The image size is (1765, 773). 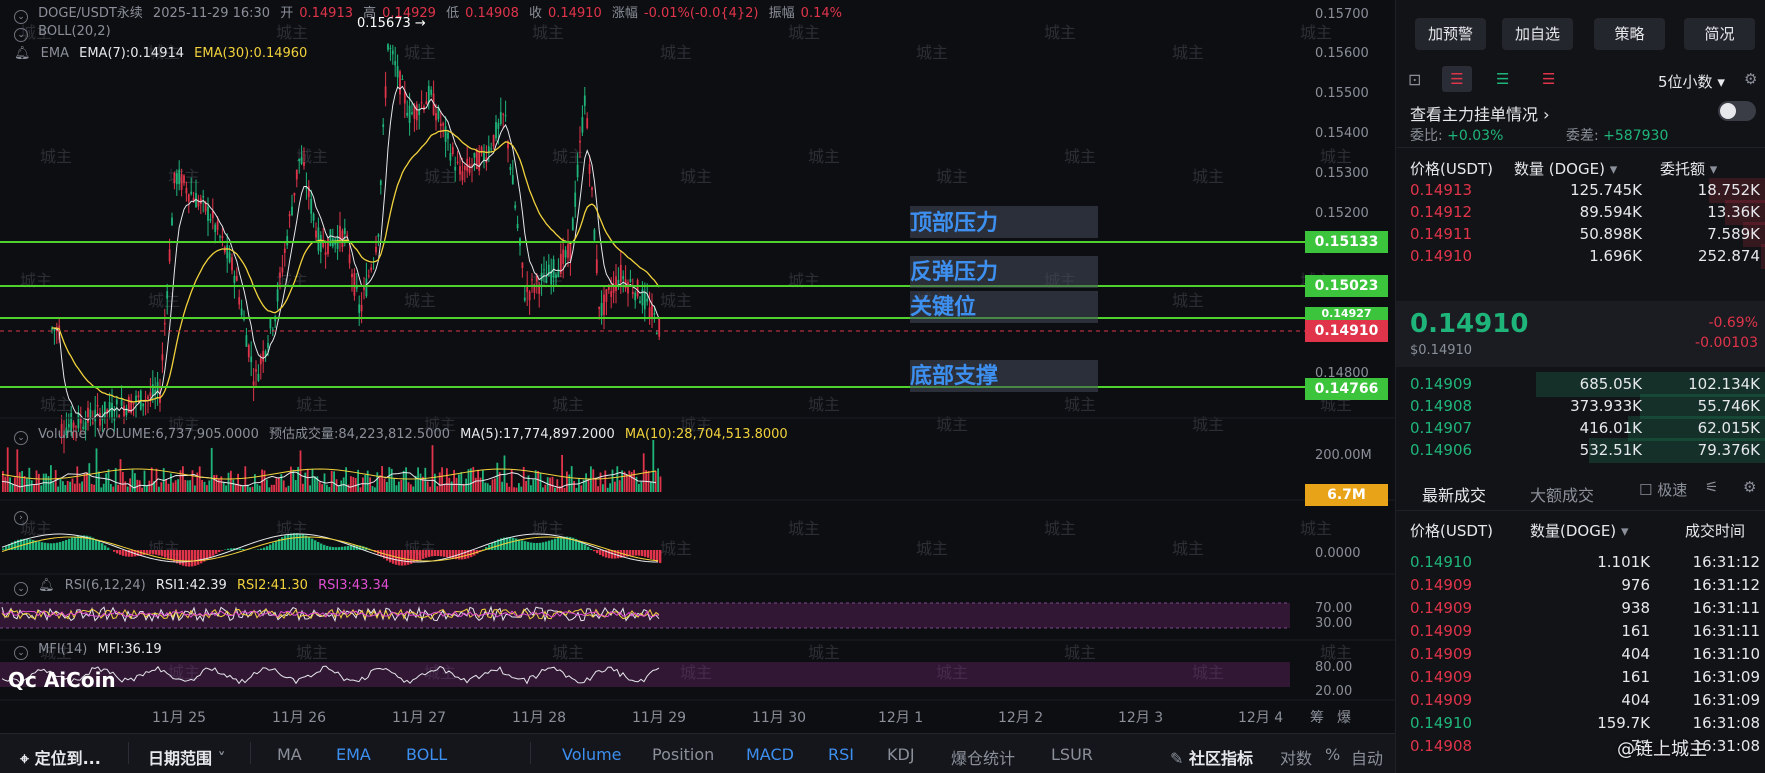 I want to click on trade-row: 0.14909 404 16:31:10, so click(x=1585, y=654).